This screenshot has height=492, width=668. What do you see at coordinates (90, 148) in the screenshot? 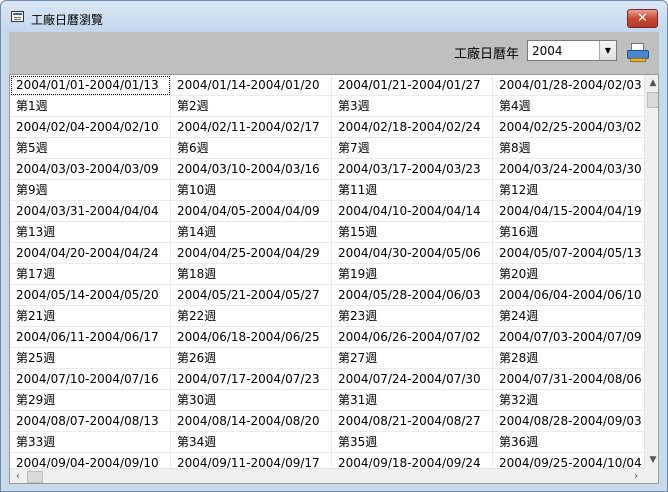
I see `week-label-cell: 第5週` at bounding box center [90, 148].